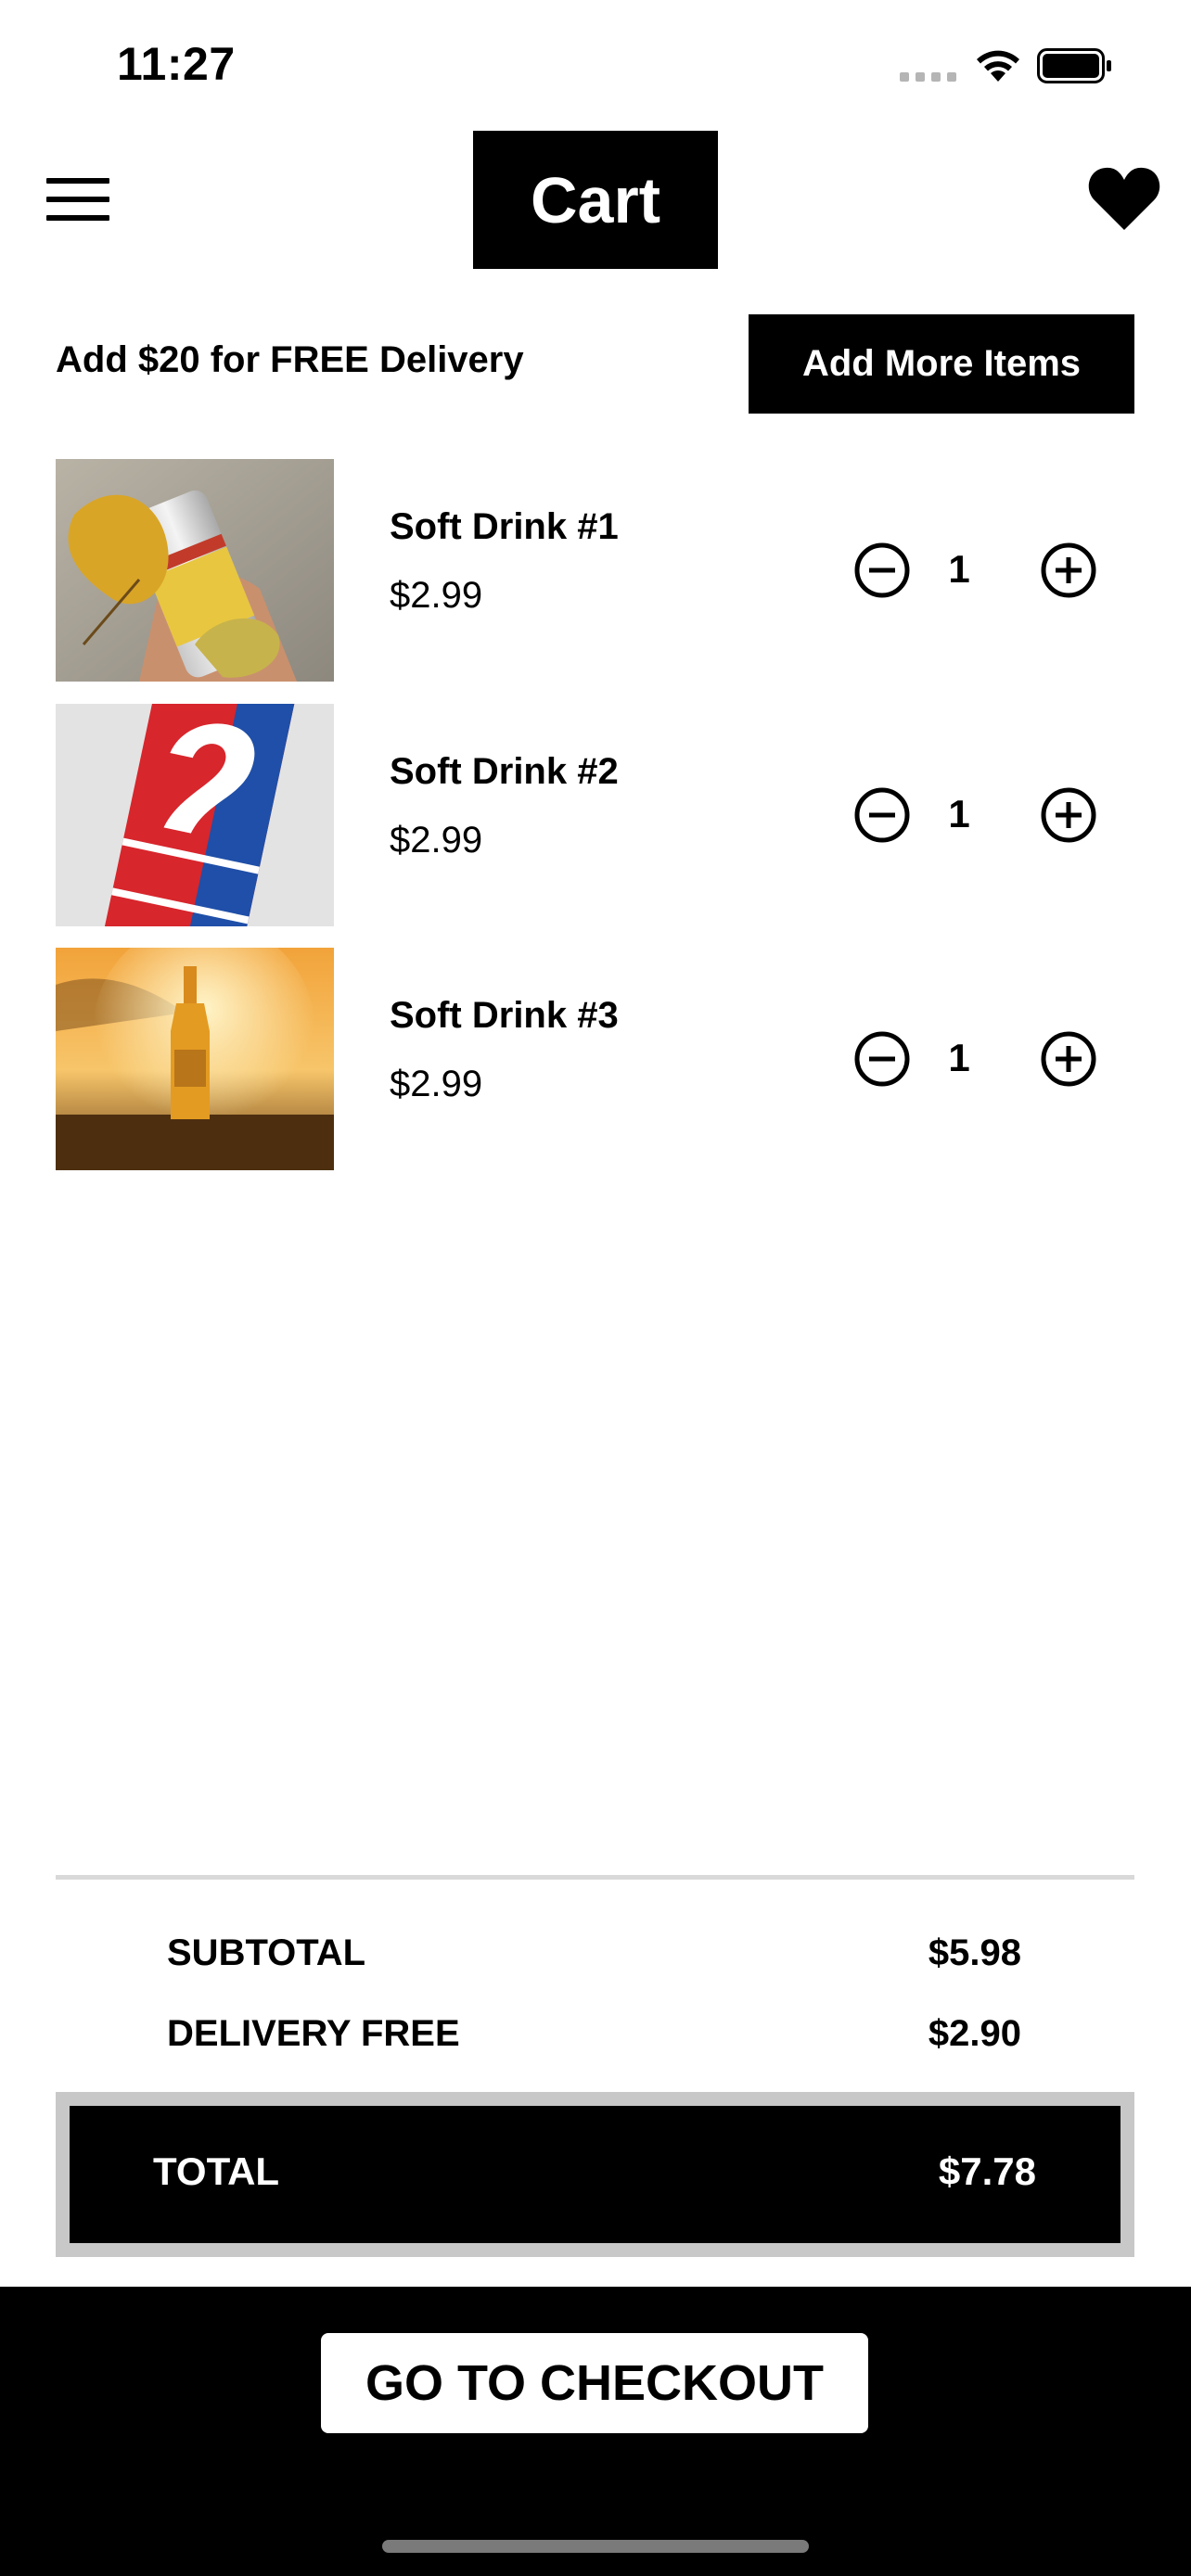 The height and width of the screenshot is (2576, 1191). Describe the element at coordinates (987, 2171) in the screenshot. I see `total-value: $7.78` at that location.